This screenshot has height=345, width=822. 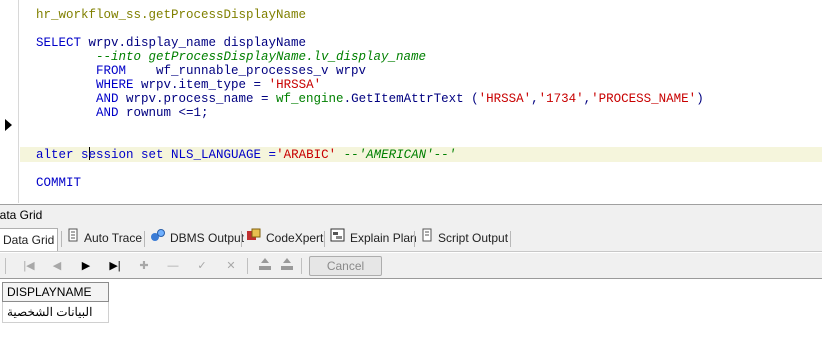 I want to click on tab-explain-plan: Explain Plan, so click(x=373, y=238).